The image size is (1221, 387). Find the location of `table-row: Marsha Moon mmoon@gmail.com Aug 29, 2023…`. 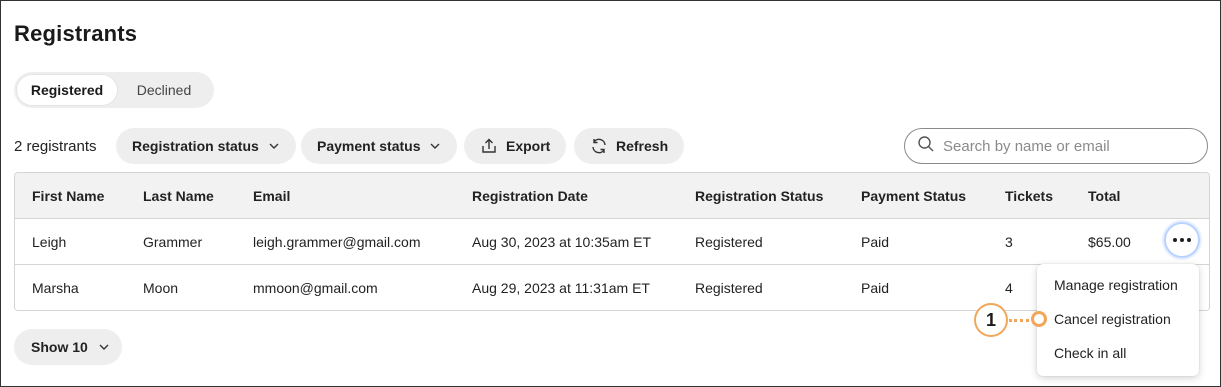

table-row: Marsha Moon mmoon@gmail.com Aug 29, 2023… is located at coordinates (612, 287).